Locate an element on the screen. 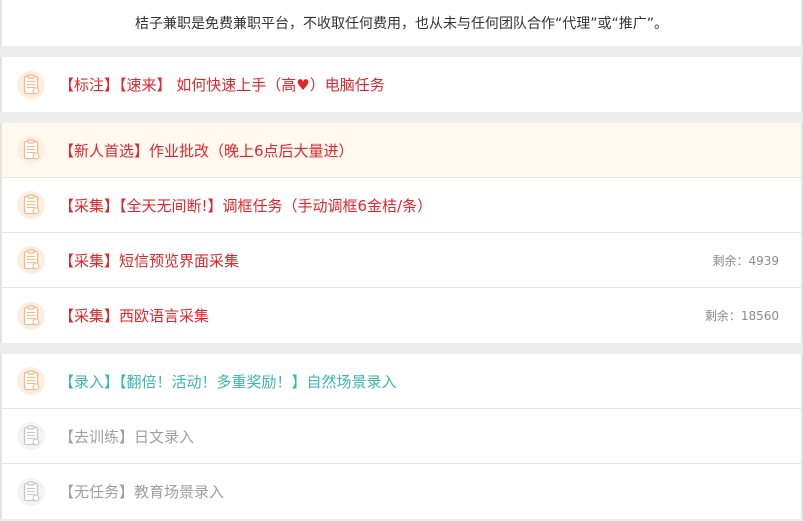  task-title: 【录入】【翻倍！活动！多重奖励！】自然场景录入 is located at coordinates (228, 381).